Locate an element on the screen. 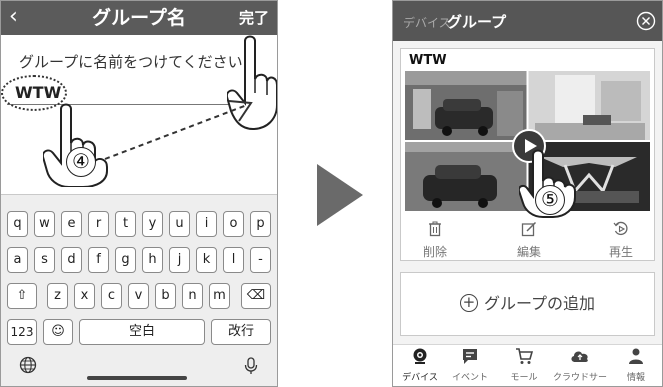  nav-label-info: 情報 is located at coordinates (635, 378).